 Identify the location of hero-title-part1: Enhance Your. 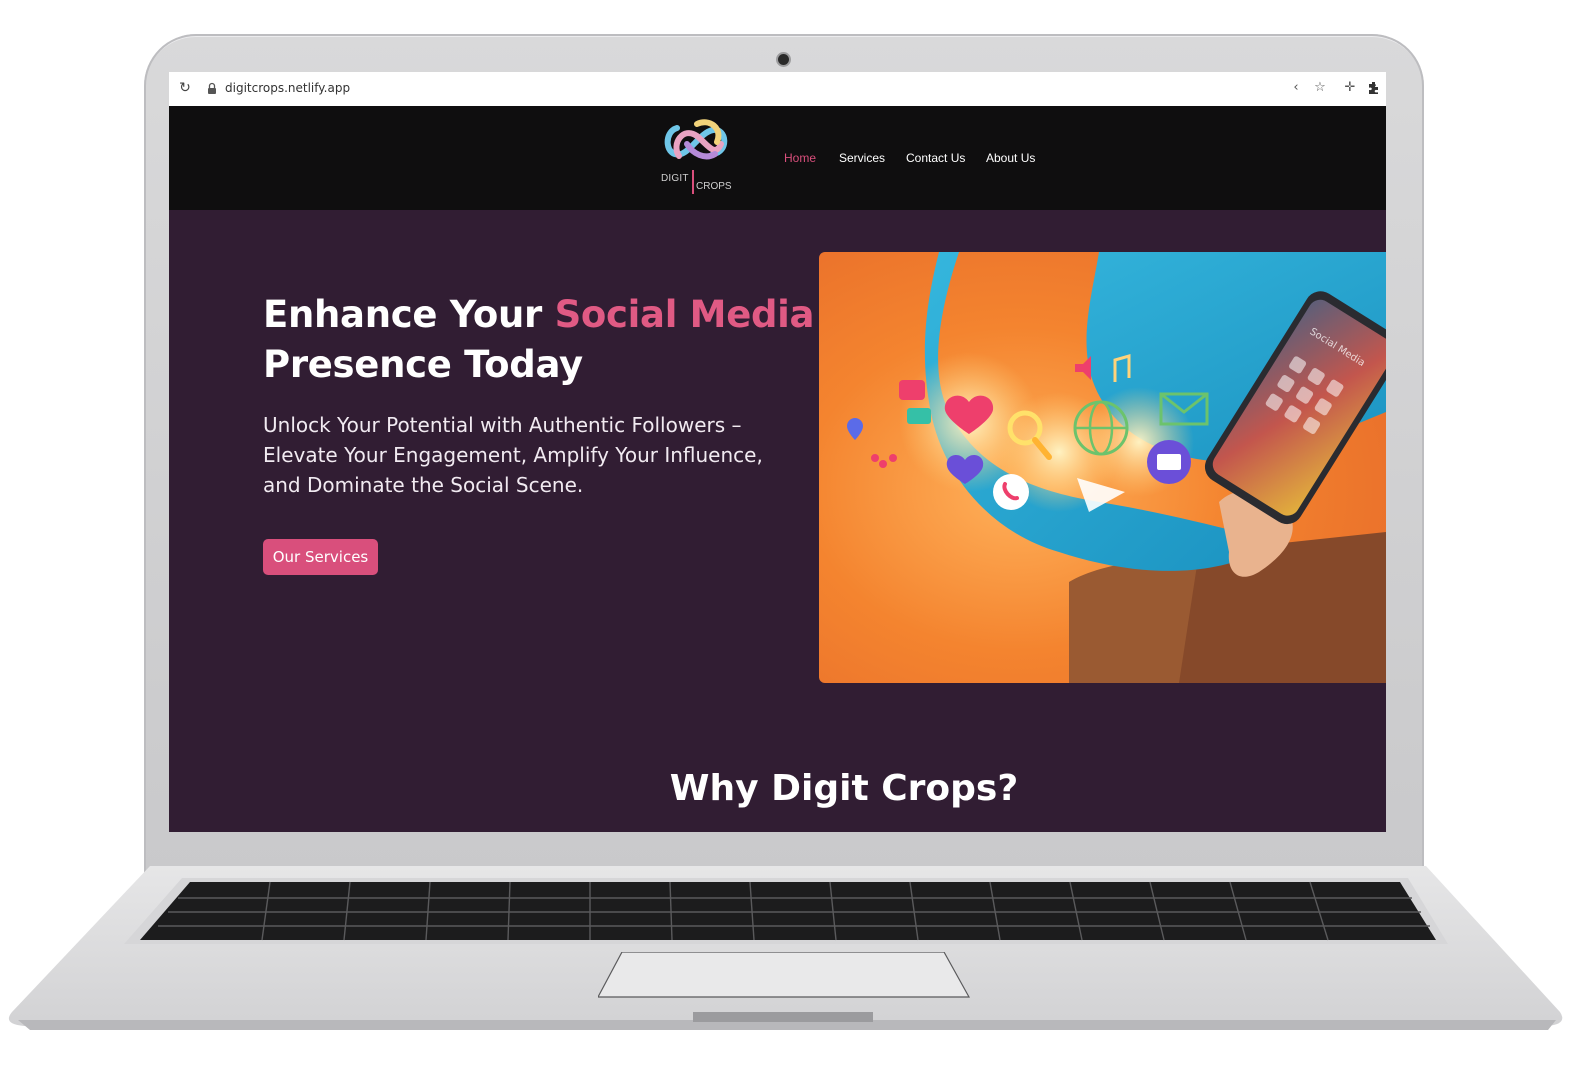
(409, 314).